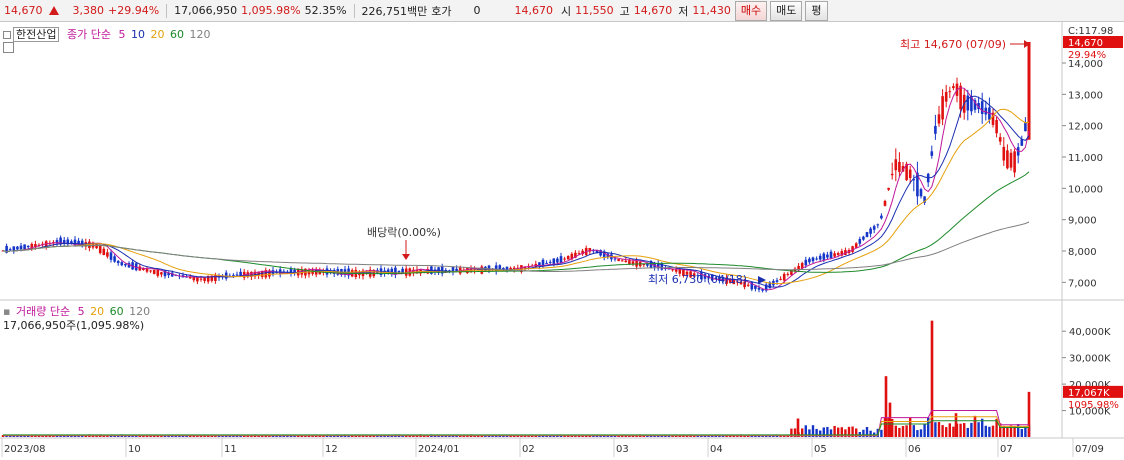 Image resolution: width=1124 pixels, height=460 pixels. I want to click on low-annotation: 최저 6,730 (04/18), so click(697, 279).